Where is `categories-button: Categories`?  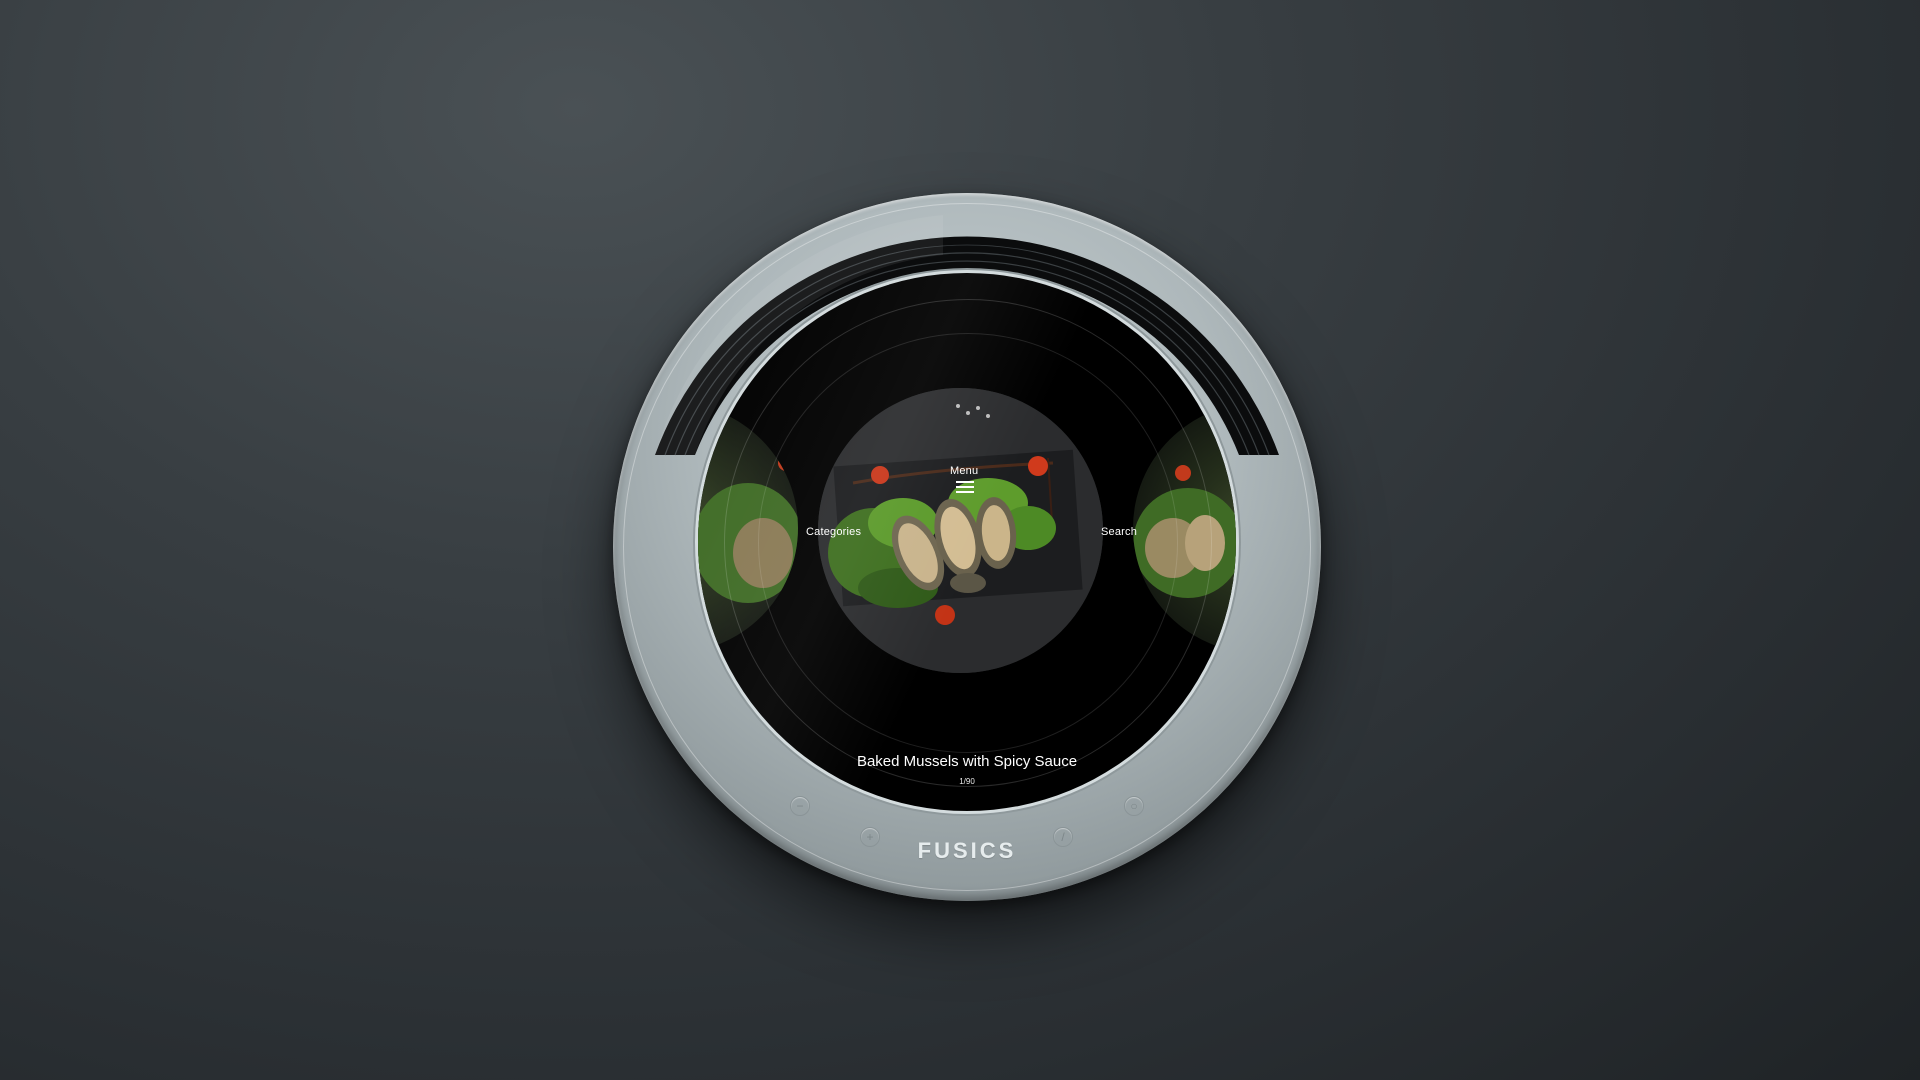 categories-button: Categories is located at coordinates (833, 532).